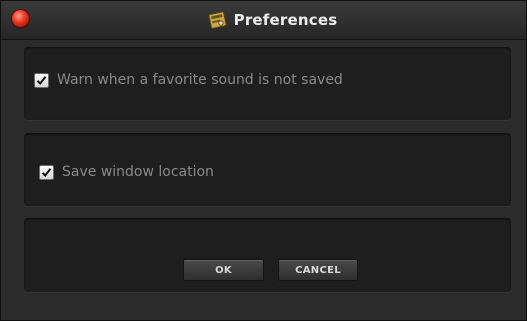 The height and width of the screenshot is (321, 527). I want to click on save-window-location-option: Save window location, so click(126, 172).